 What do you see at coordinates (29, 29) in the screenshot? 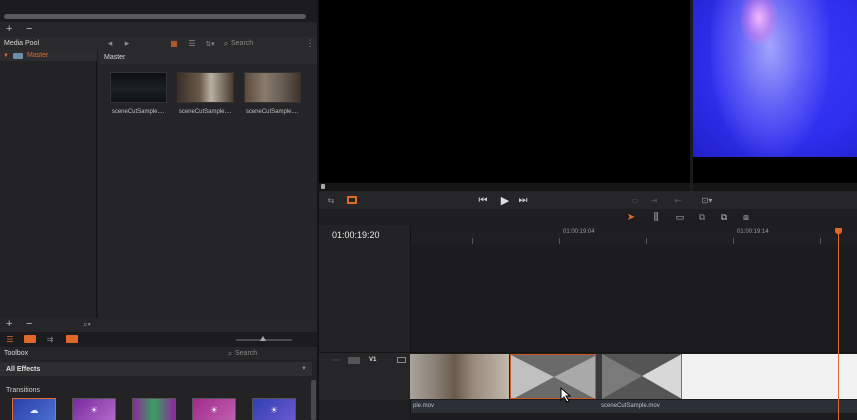
I see `remove-bin-button: −` at bounding box center [29, 29].